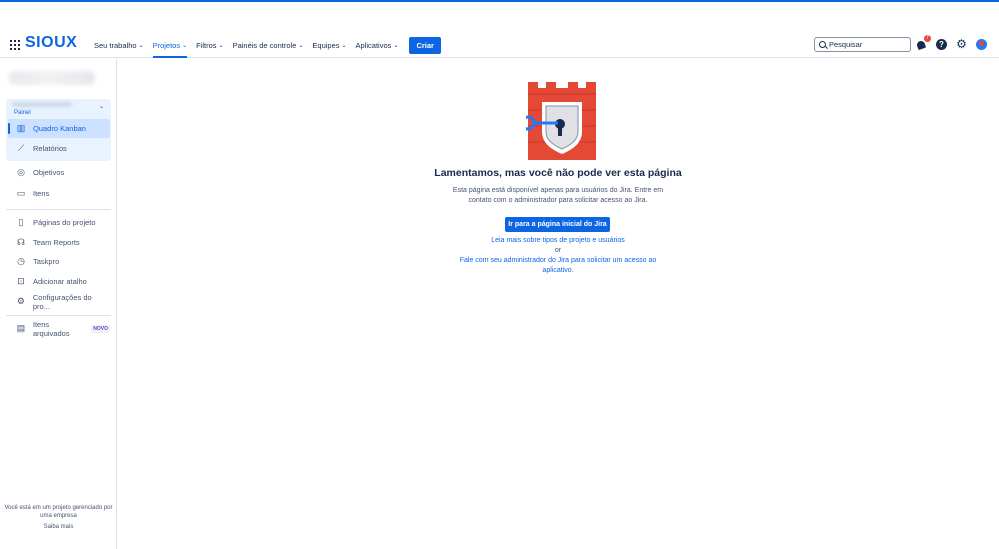 This screenshot has height=549, width=999. Describe the element at coordinates (927, 38) in the screenshot. I see `notification-badge: 7` at that location.